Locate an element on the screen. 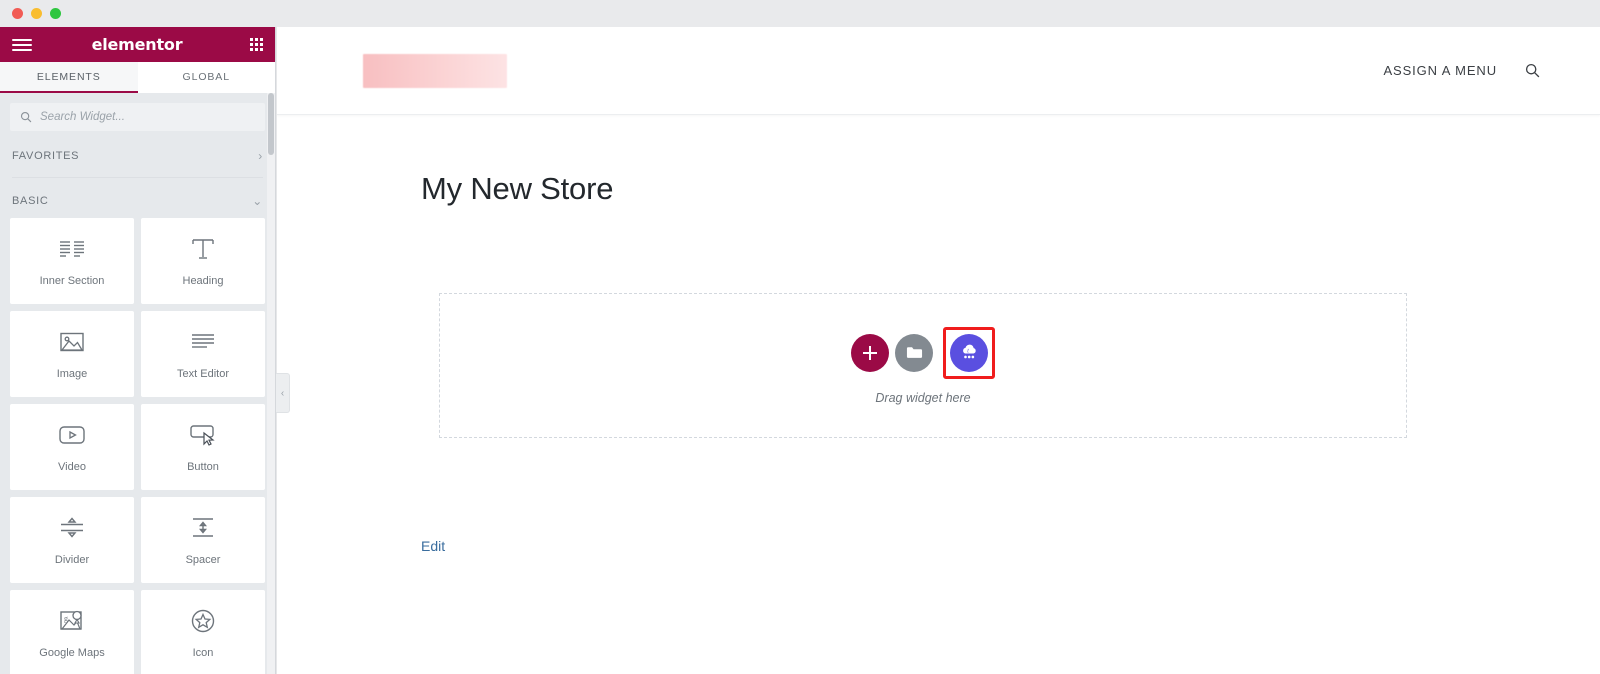 Image resolution: width=1600 pixels, height=674 pixels. widget-label: Heading is located at coordinates (203, 281).